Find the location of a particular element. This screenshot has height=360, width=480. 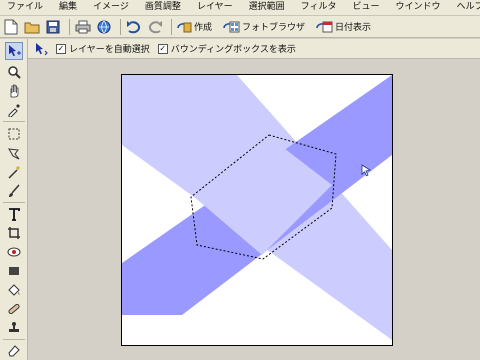

undo-button is located at coordinates (134, 27).